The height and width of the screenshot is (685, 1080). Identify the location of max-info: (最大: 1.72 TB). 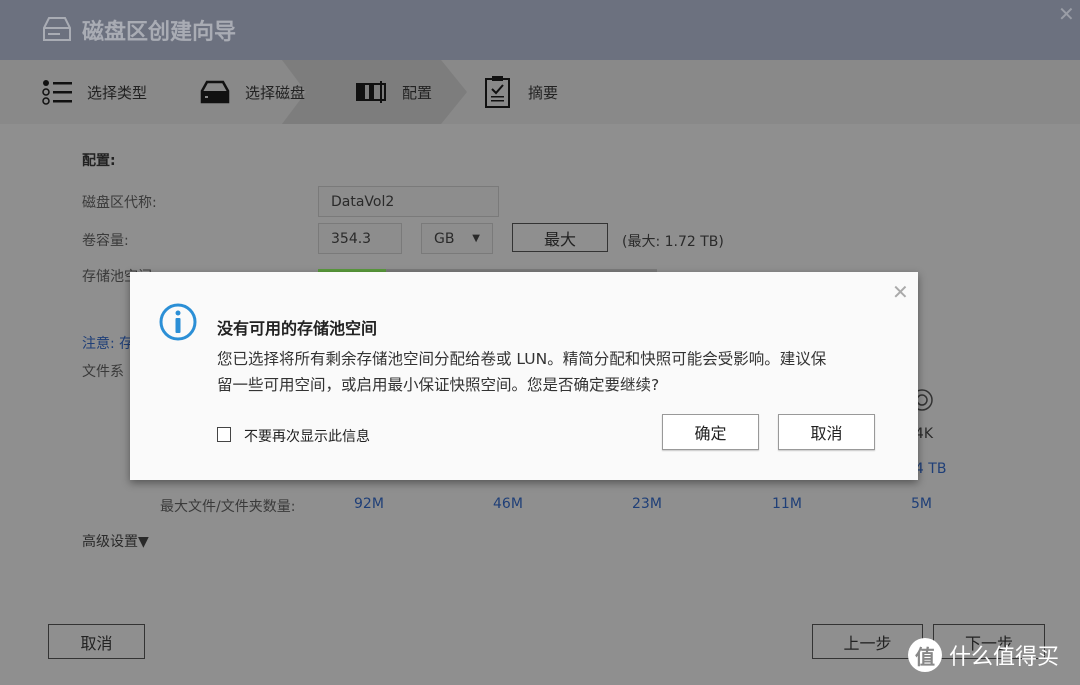
(673, 242).